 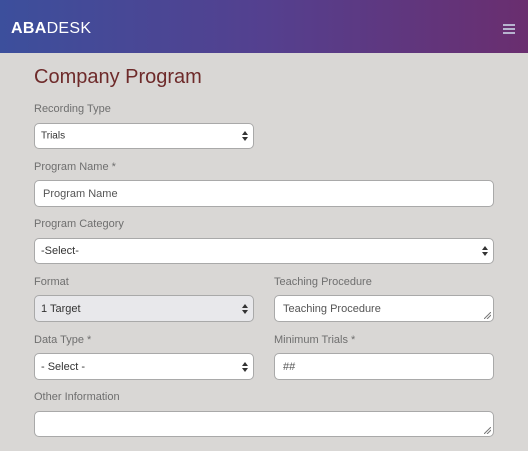 I want to click on minimum-trials-input: ##, so click(x=384, y=366).